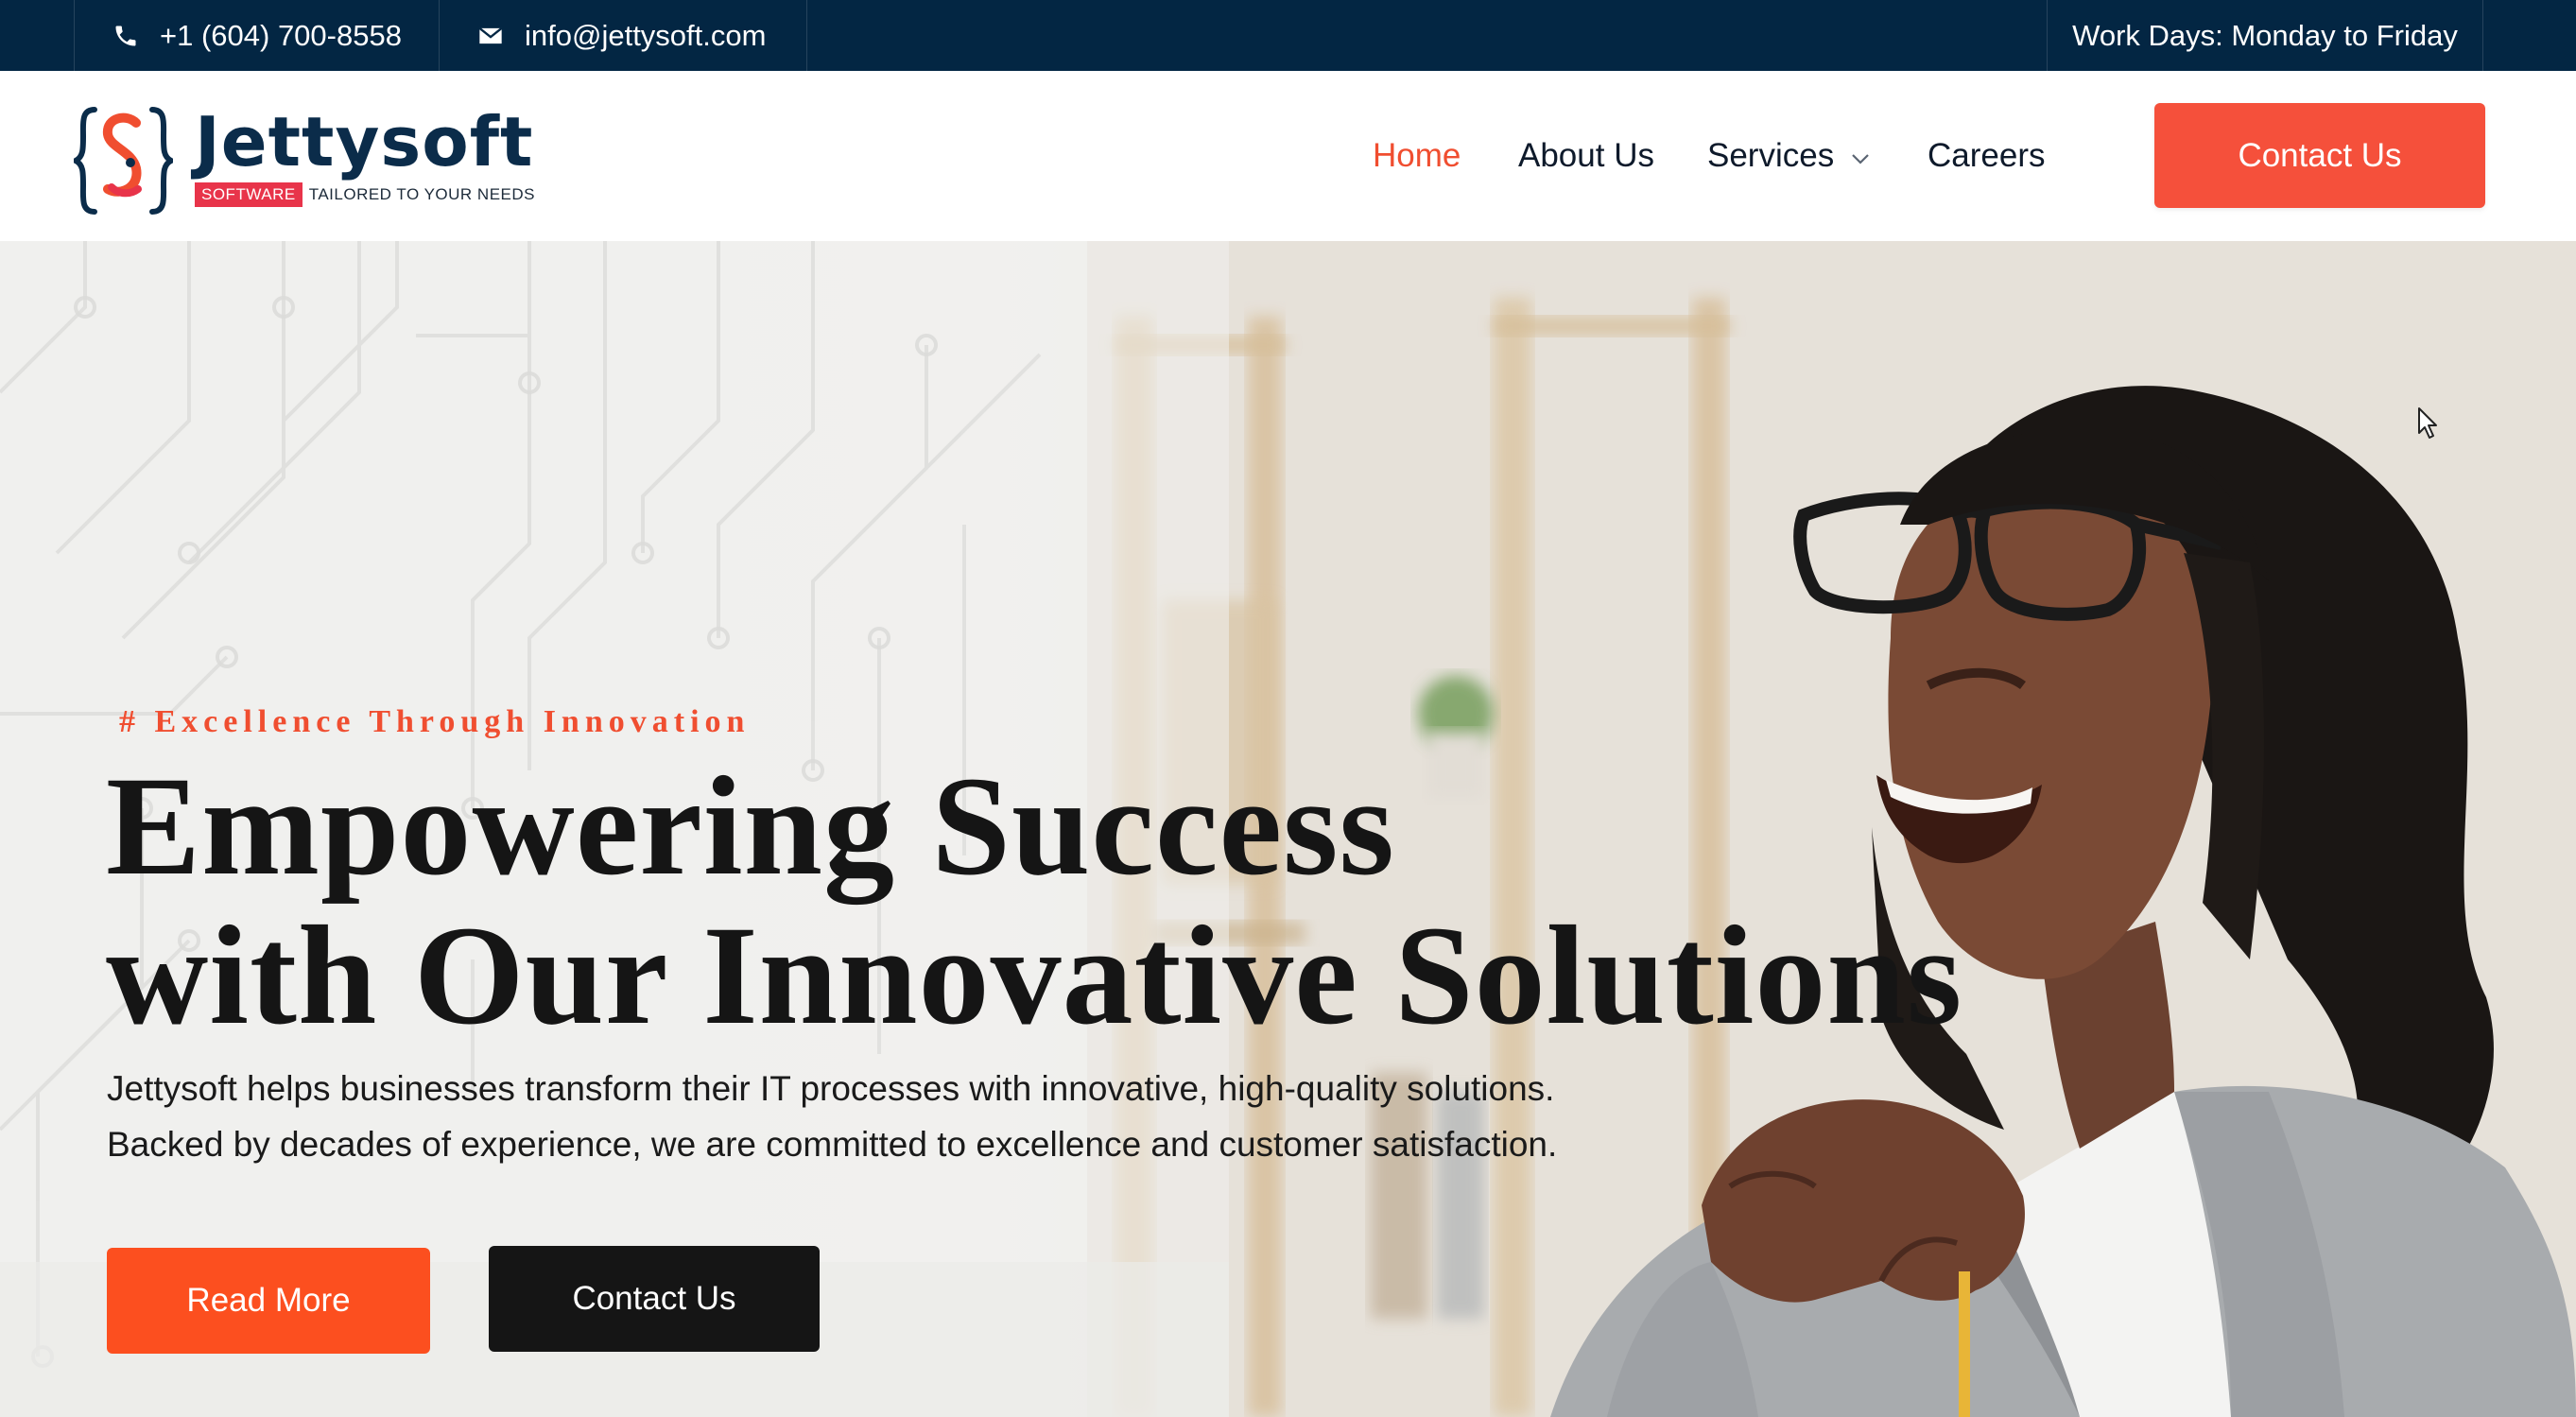 This screenshot has width=2576, height=1417. Describe the element at coordinates (124, 161) in the screenshot. I see `logo-mark-icon` at that location.